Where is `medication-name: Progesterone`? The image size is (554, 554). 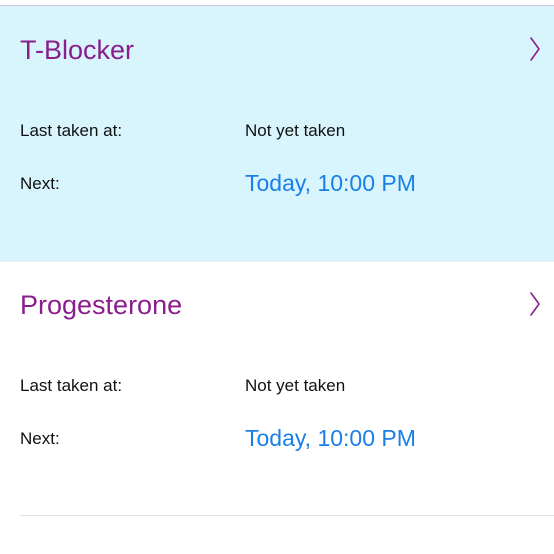 medication-name: Progesterone is located at coordinates (101, 305).